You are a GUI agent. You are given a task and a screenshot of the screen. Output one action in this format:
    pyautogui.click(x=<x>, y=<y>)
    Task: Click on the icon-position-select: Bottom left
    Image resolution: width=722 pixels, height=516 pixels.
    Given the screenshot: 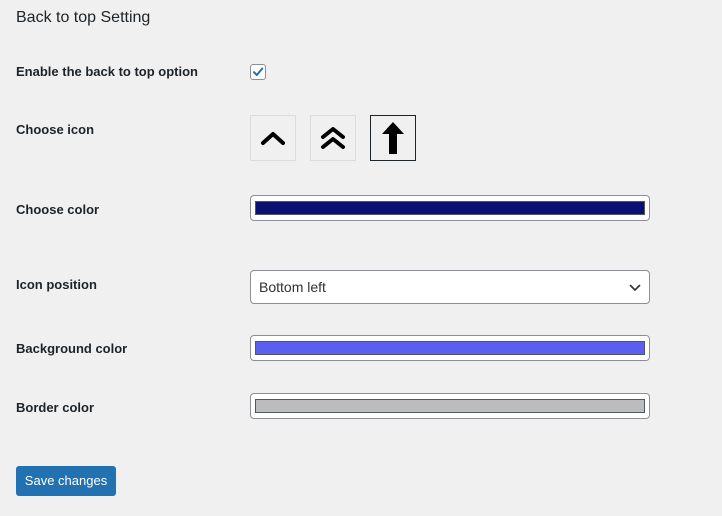 What is the action you would take?
    pyautogui.click(x=450, y=287)
    